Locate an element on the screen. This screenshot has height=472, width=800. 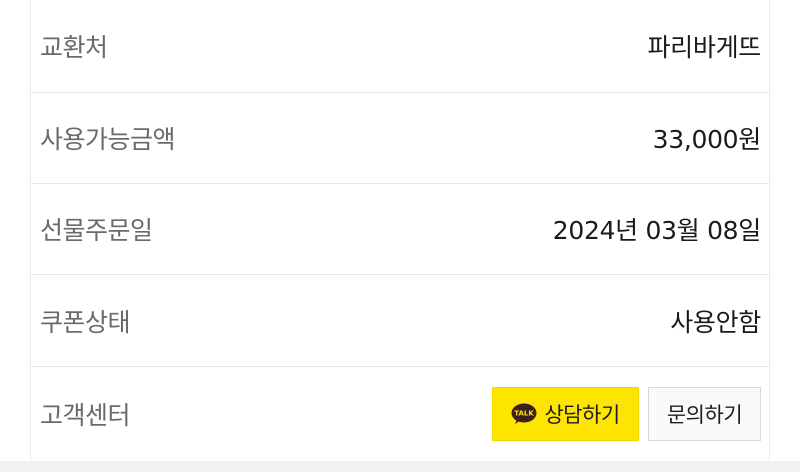
bottom-divider-bar is located at coordinates (400, 466).